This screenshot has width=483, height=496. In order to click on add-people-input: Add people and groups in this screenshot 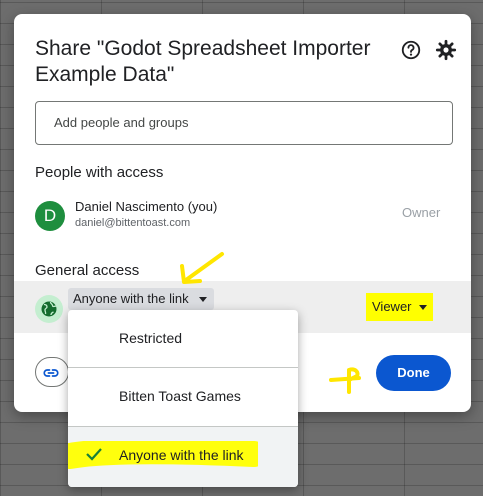, I will do `click(244, 123)`.